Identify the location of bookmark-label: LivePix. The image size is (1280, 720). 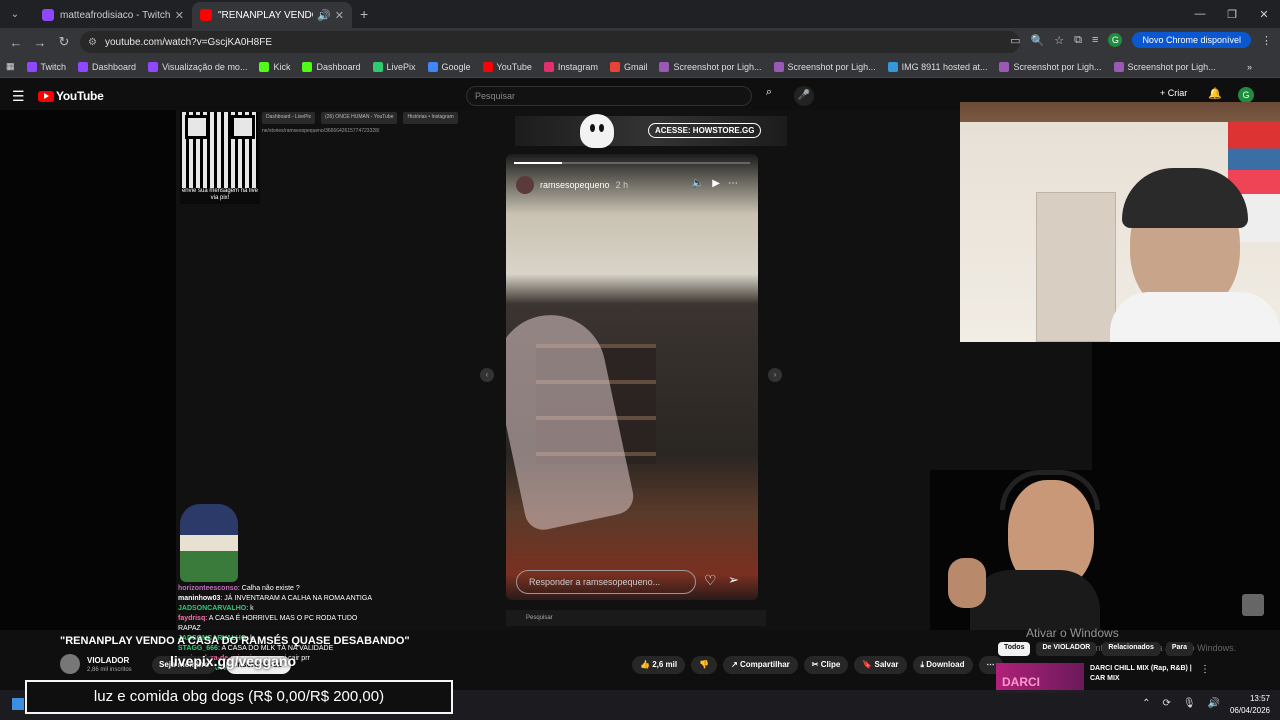
(401, 66).